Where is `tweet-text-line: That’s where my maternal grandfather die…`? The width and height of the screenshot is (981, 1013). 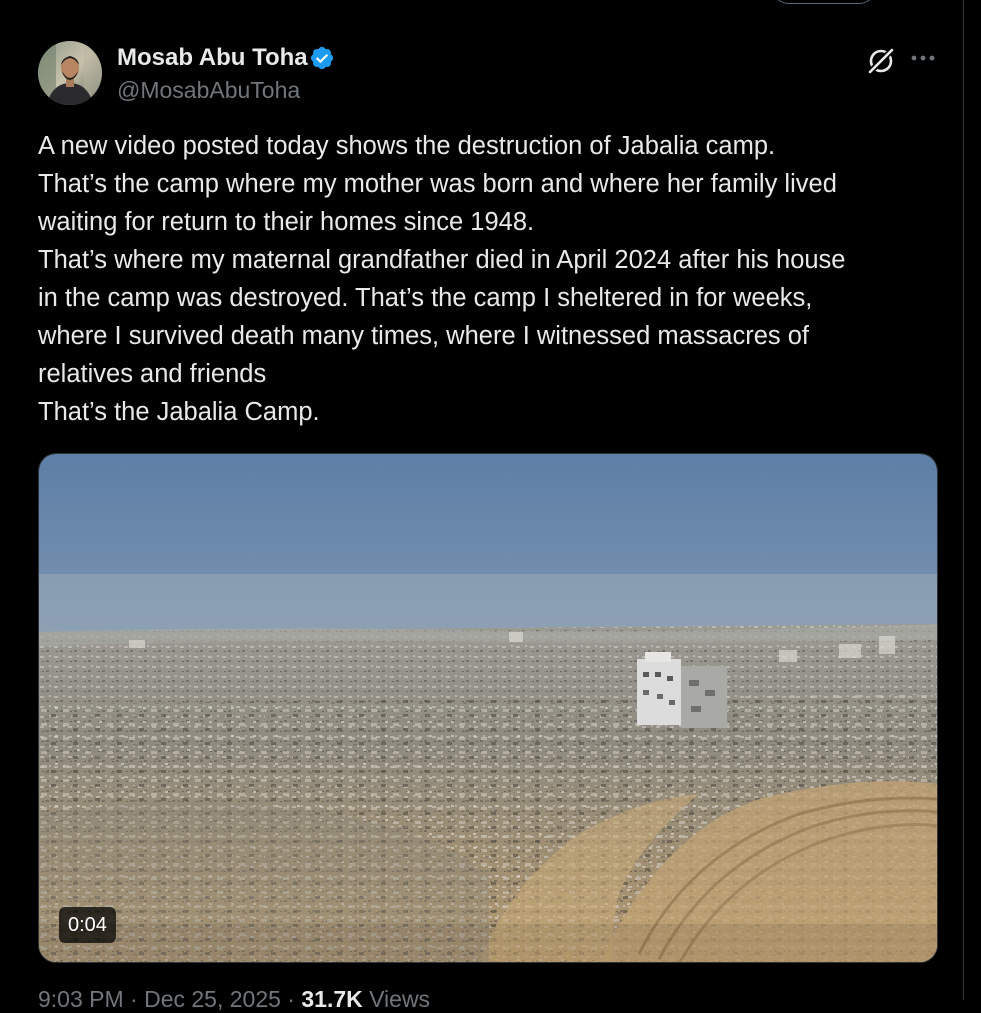
tweet-text-line: That’s where my maternal grandfather die… is located at coordinates (442, 260).